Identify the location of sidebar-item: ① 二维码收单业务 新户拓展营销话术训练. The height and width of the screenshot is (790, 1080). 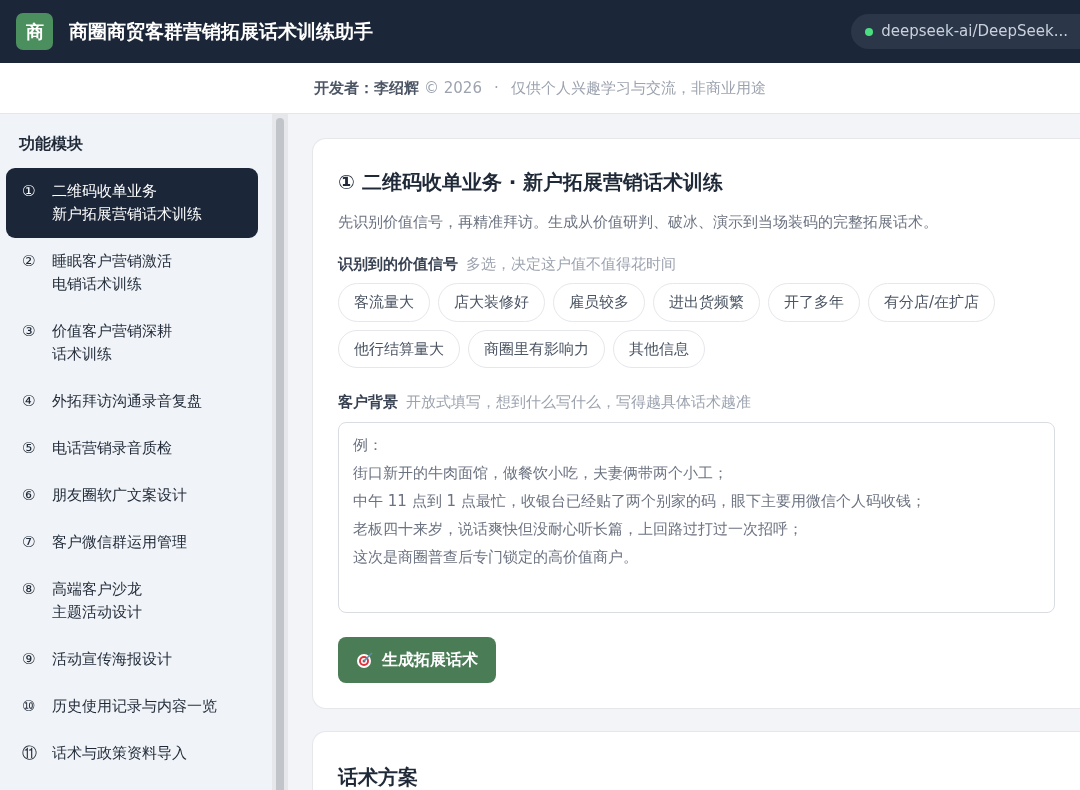
(132, 203).